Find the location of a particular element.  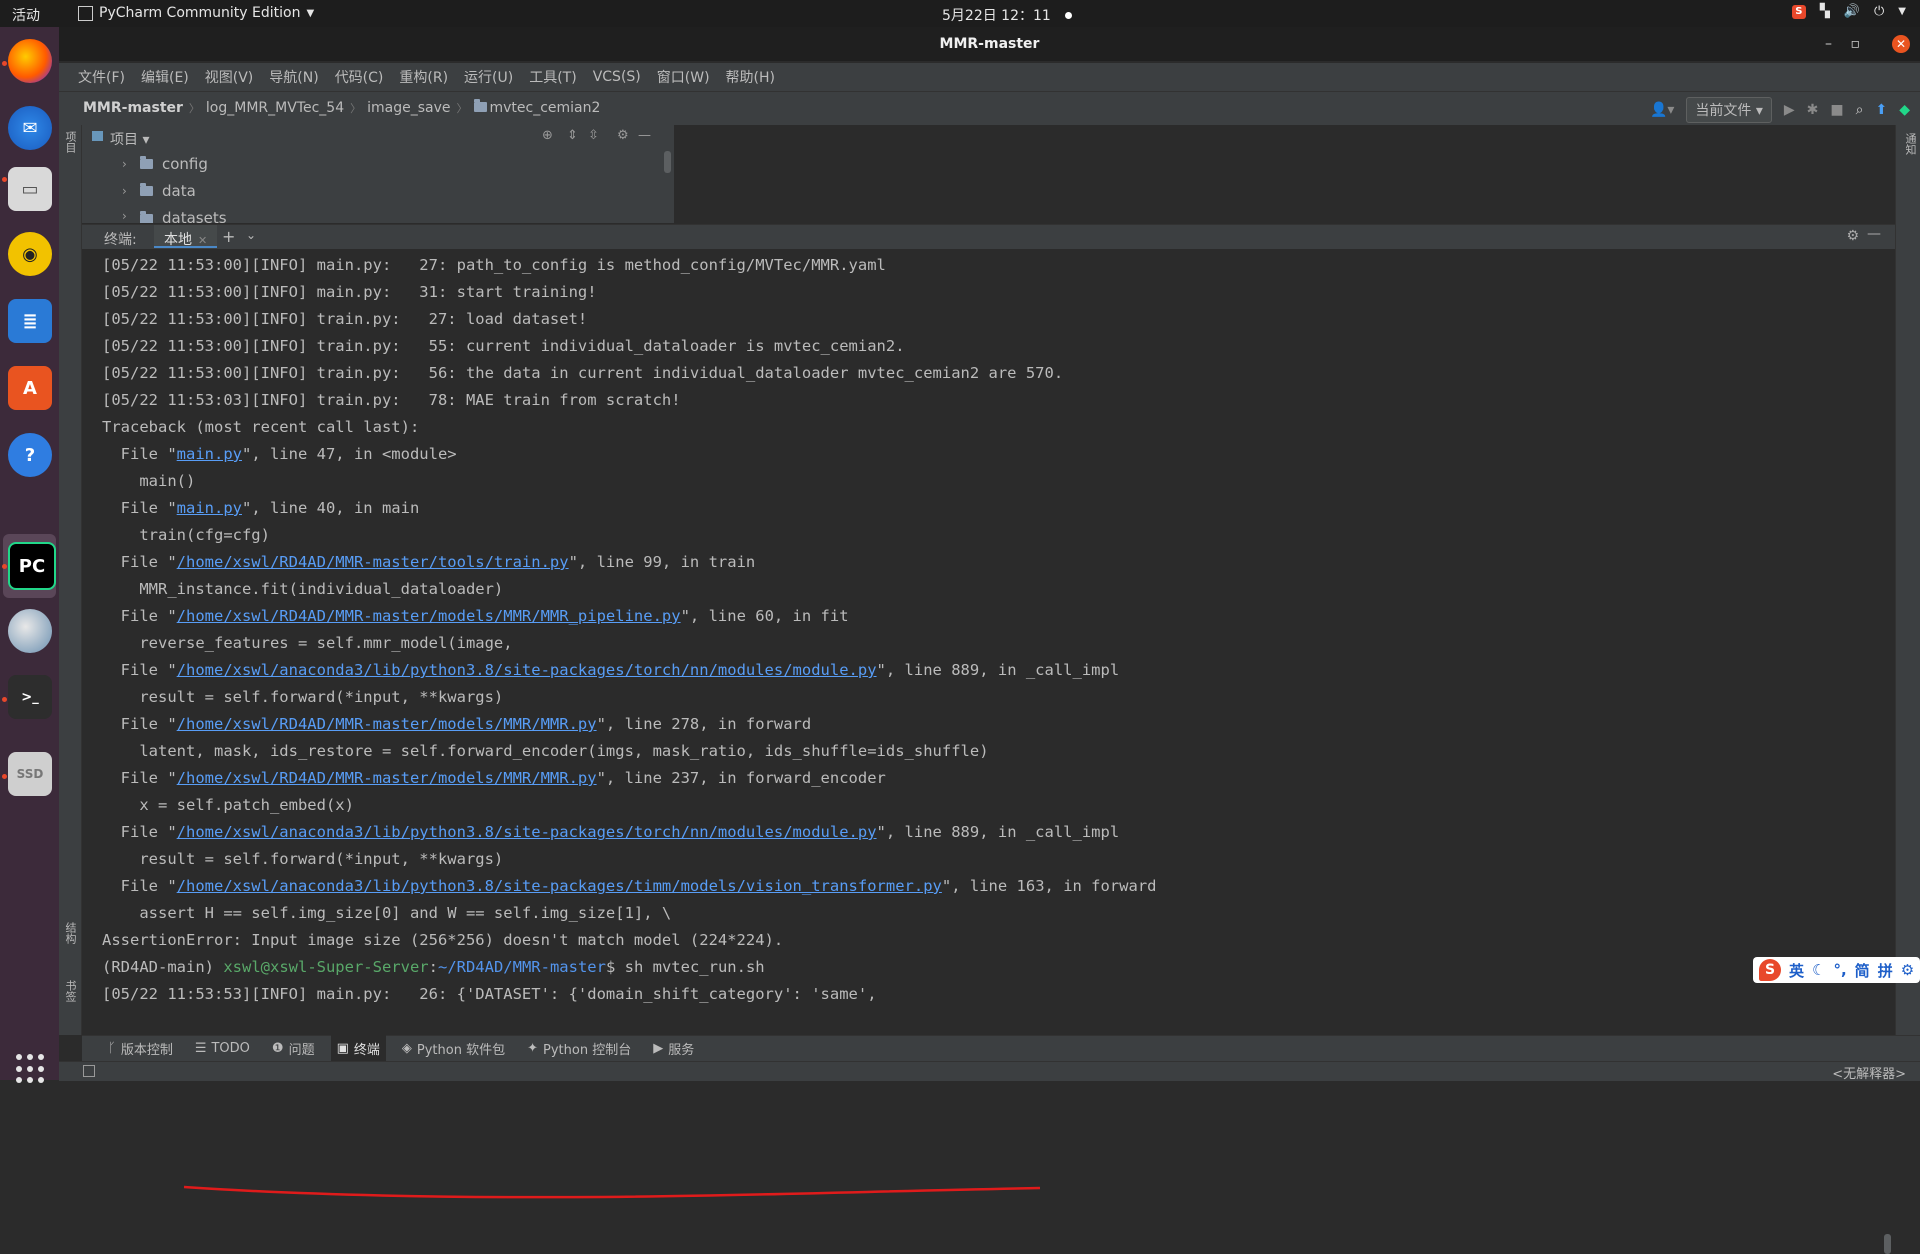

locate-icon: ⊕ is located at coordinates (547, 135).